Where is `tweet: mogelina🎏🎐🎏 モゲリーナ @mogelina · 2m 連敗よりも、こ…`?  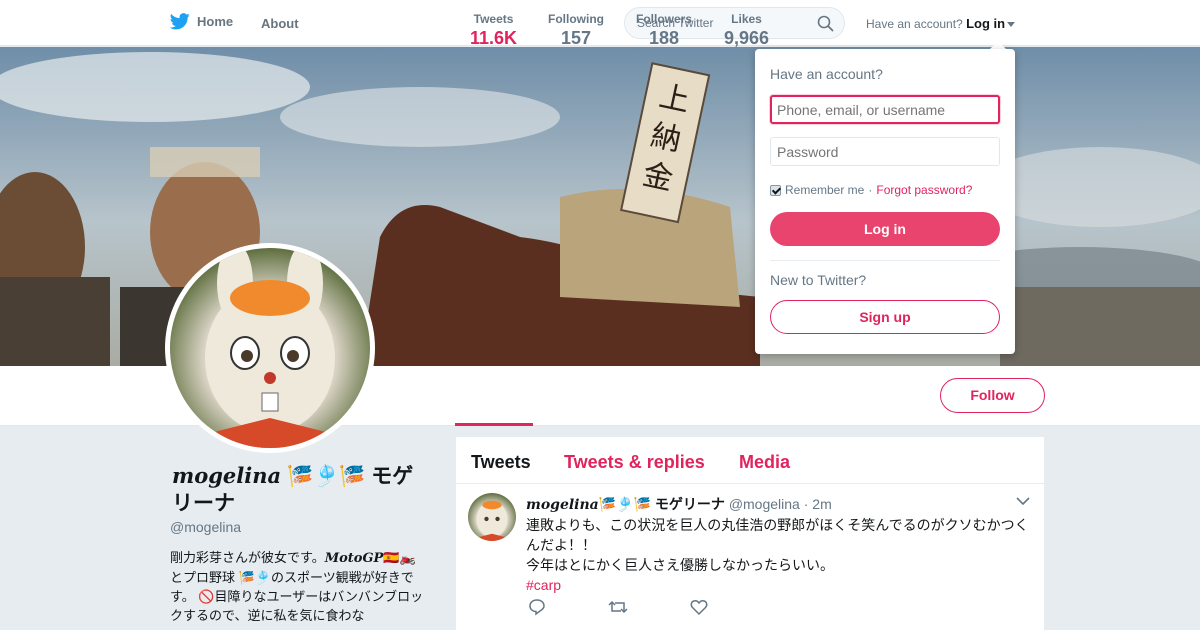 tweet: mogelina🎏🎐🎏 モゲリーナ @mogelina · 2m 連敗よりも、こ… is located at coordinates (750, 557).